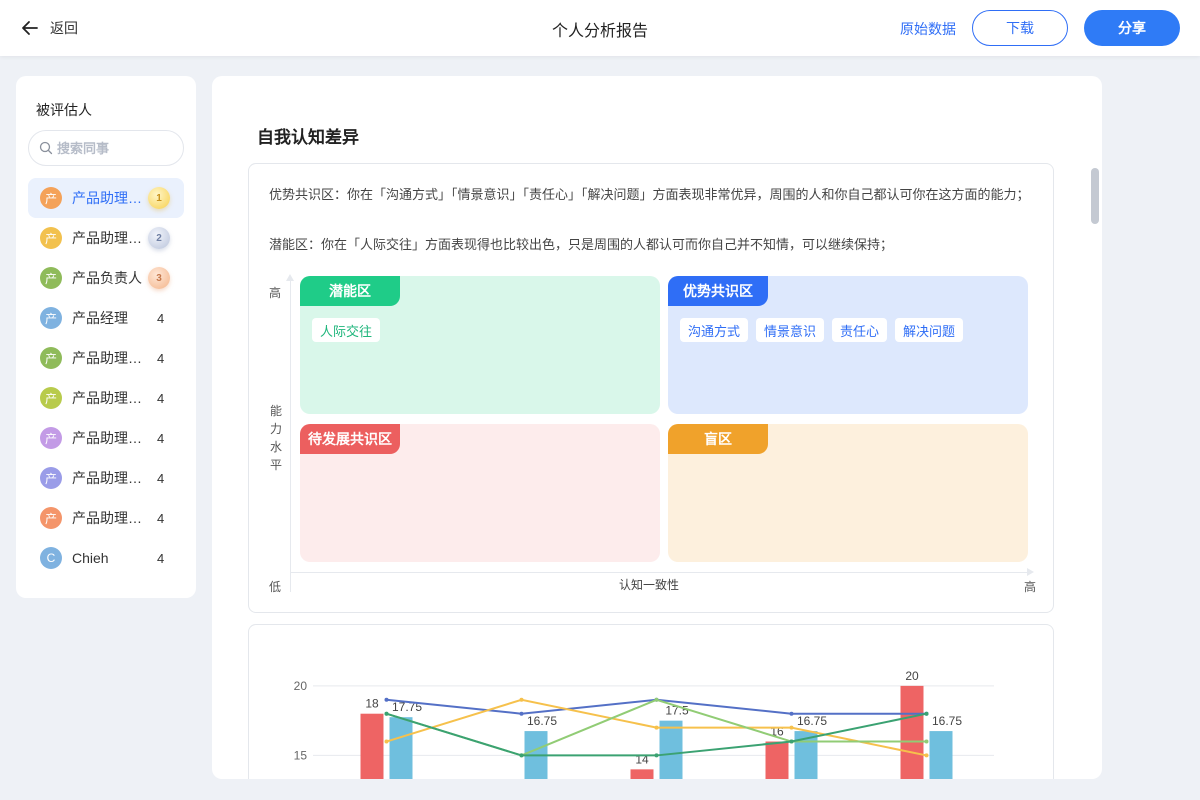 This screenshot has width=1200, height=800. What do you see at coordinates (159, 278) in the screenshot?
I see `medal-bronze-icon: 3` at bounding box center [159, 278].